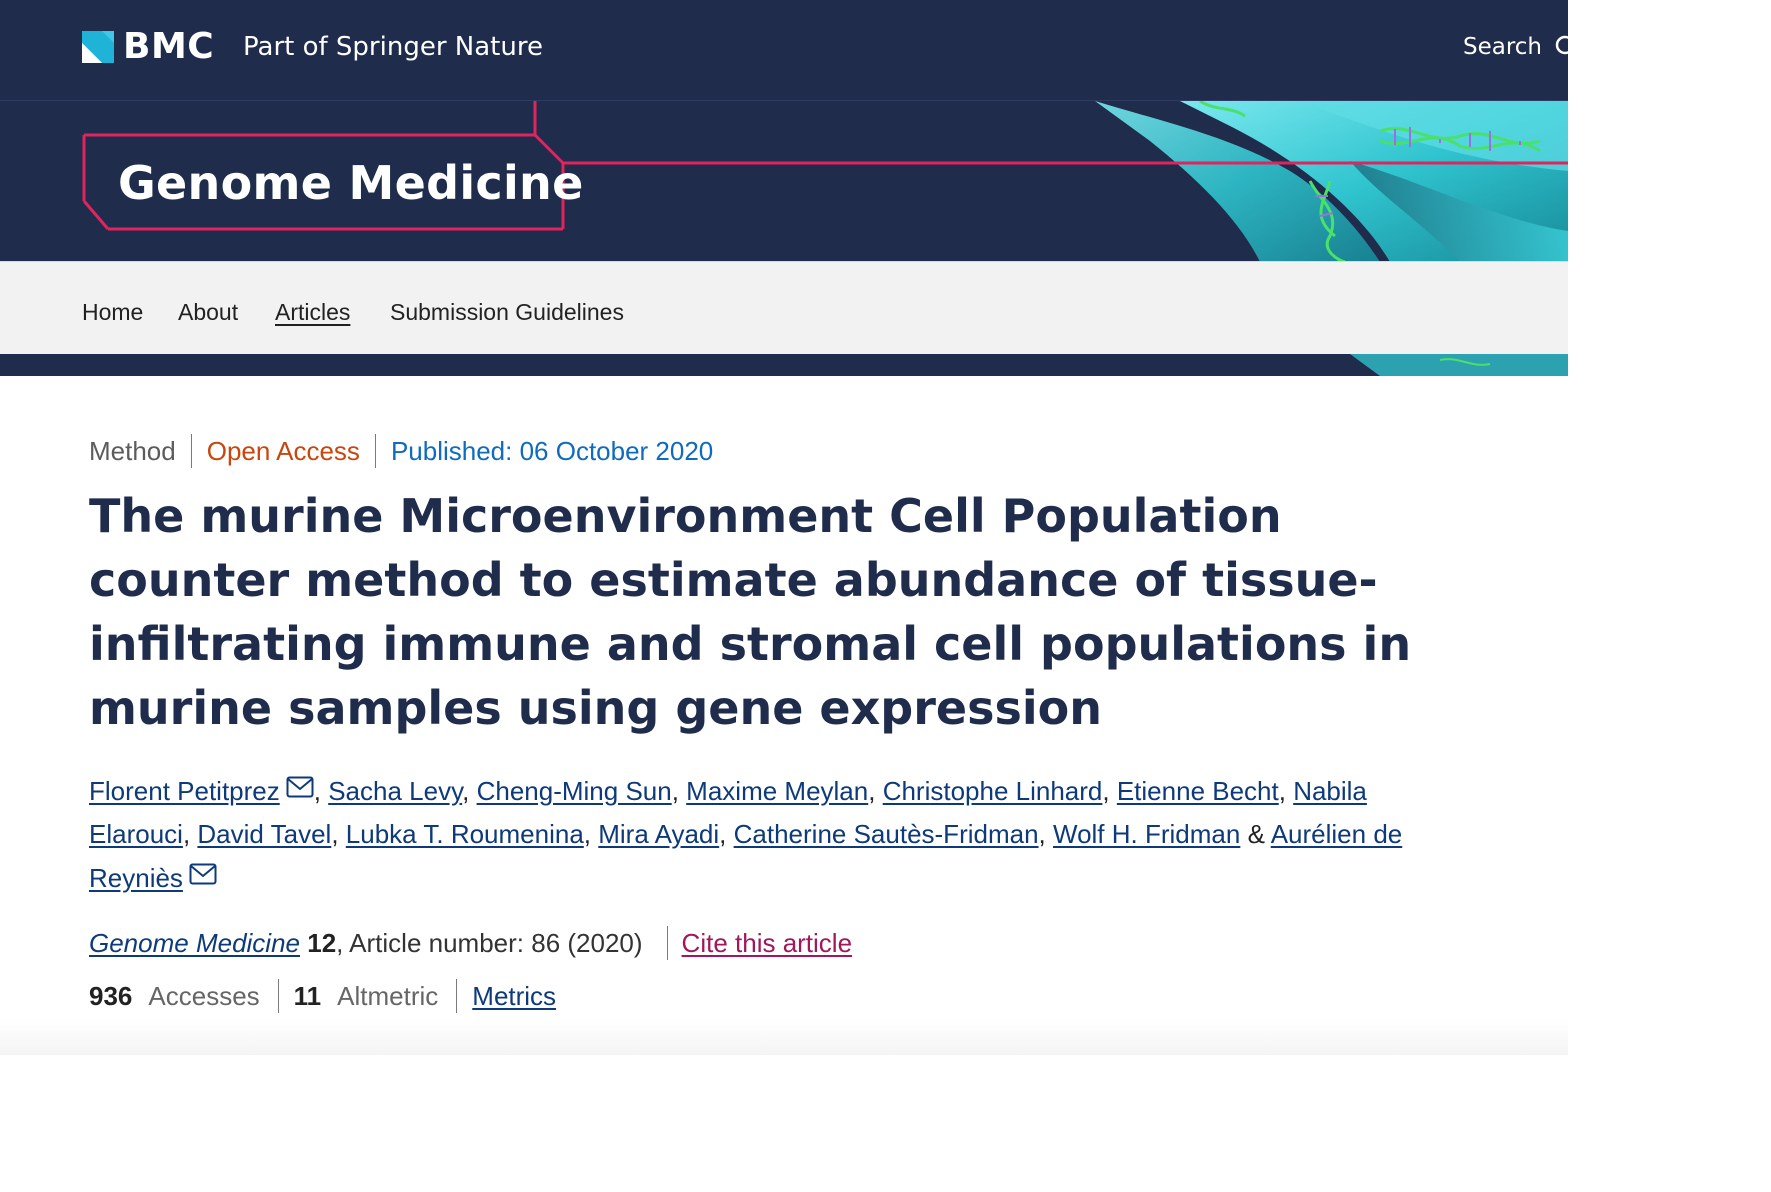  What do you see at coordinates (132, 450) in the screenshot?
I see `article-type: Method` at bounding box center [132, 450].